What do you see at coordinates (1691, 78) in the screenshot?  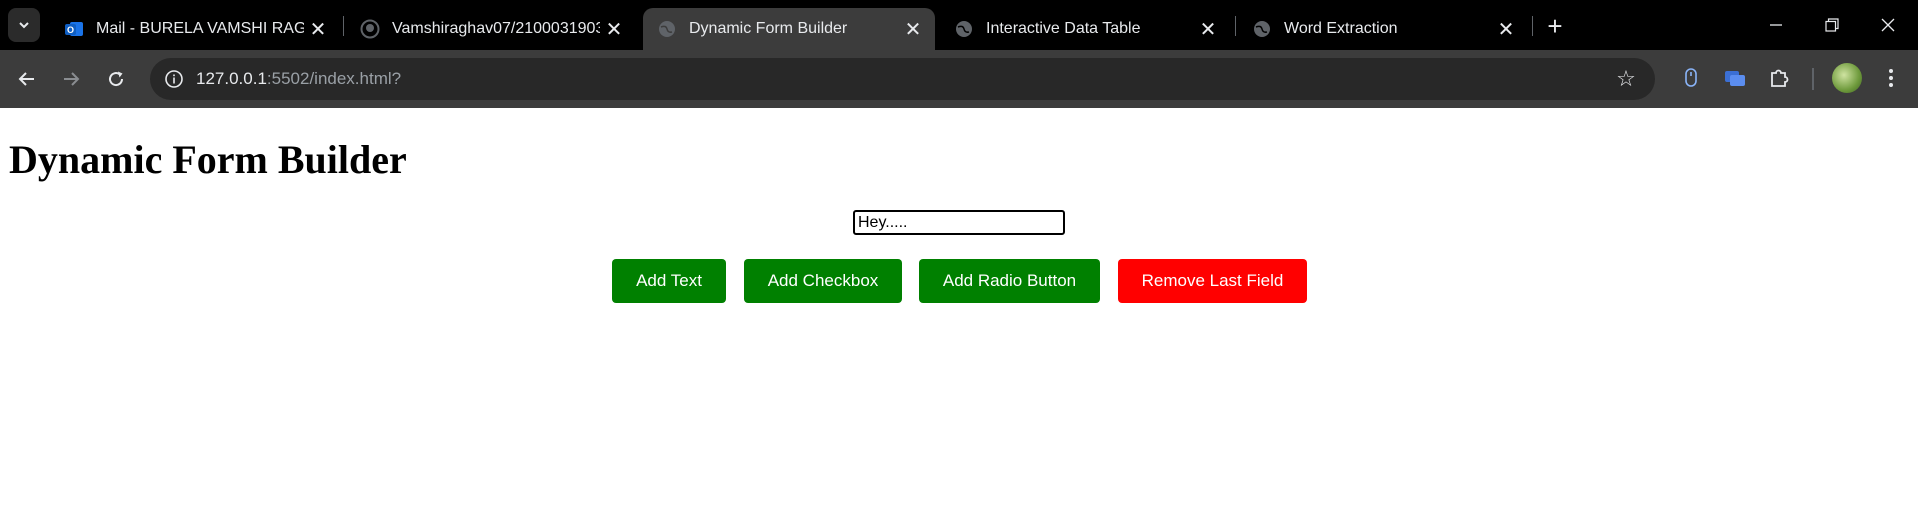 I see `mouse-extension-icon` at bounding box center [1691, 78].